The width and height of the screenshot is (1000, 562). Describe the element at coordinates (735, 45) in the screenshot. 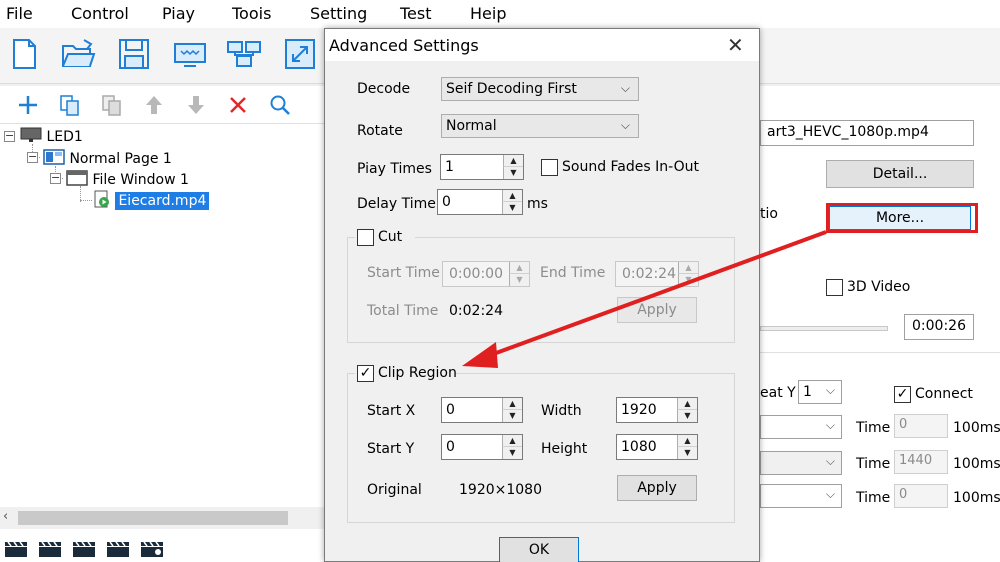

I see `close-icon: ✕` at that location.